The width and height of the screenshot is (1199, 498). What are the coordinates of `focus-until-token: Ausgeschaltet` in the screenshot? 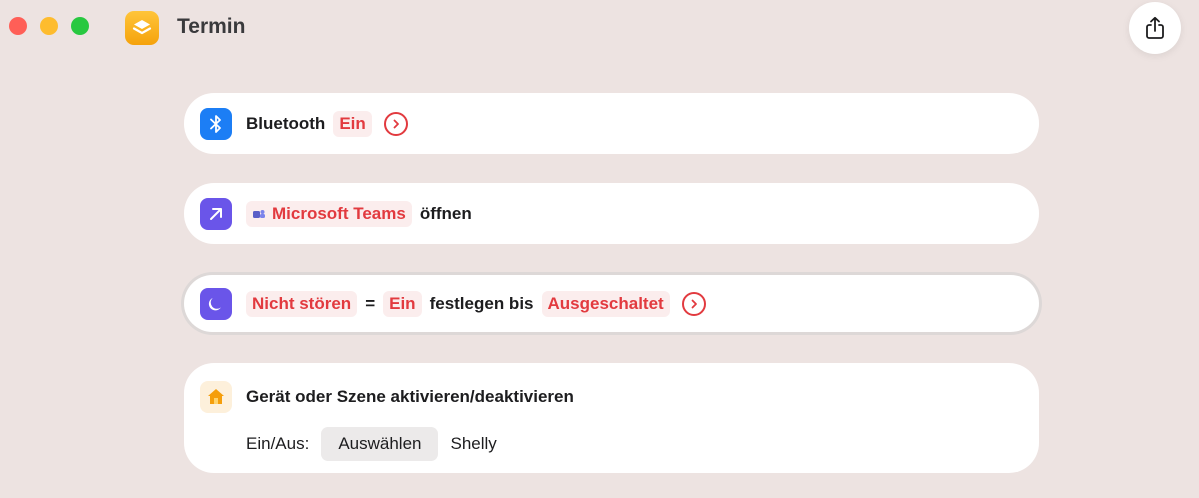 It's located at (605, 303).